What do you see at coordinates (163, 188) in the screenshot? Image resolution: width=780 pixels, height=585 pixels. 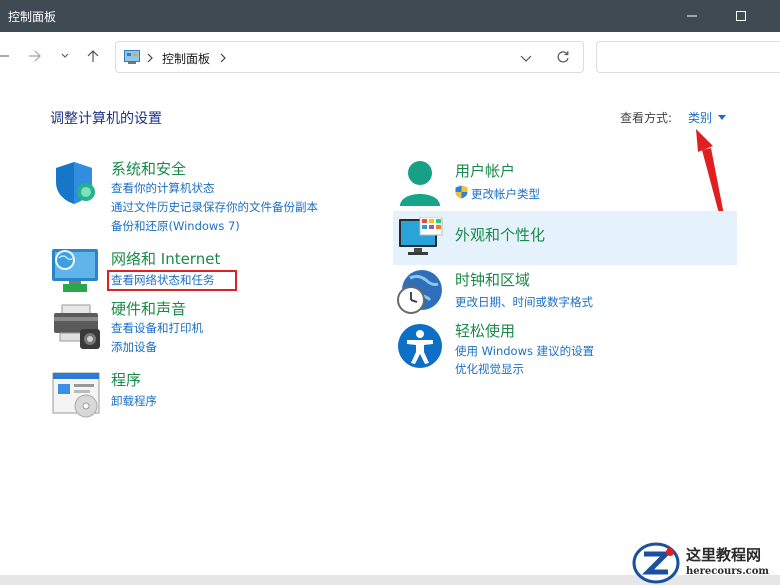 I see `link-view-computer-status: 查看你的计算机状态` at bounding box center [163, 188].